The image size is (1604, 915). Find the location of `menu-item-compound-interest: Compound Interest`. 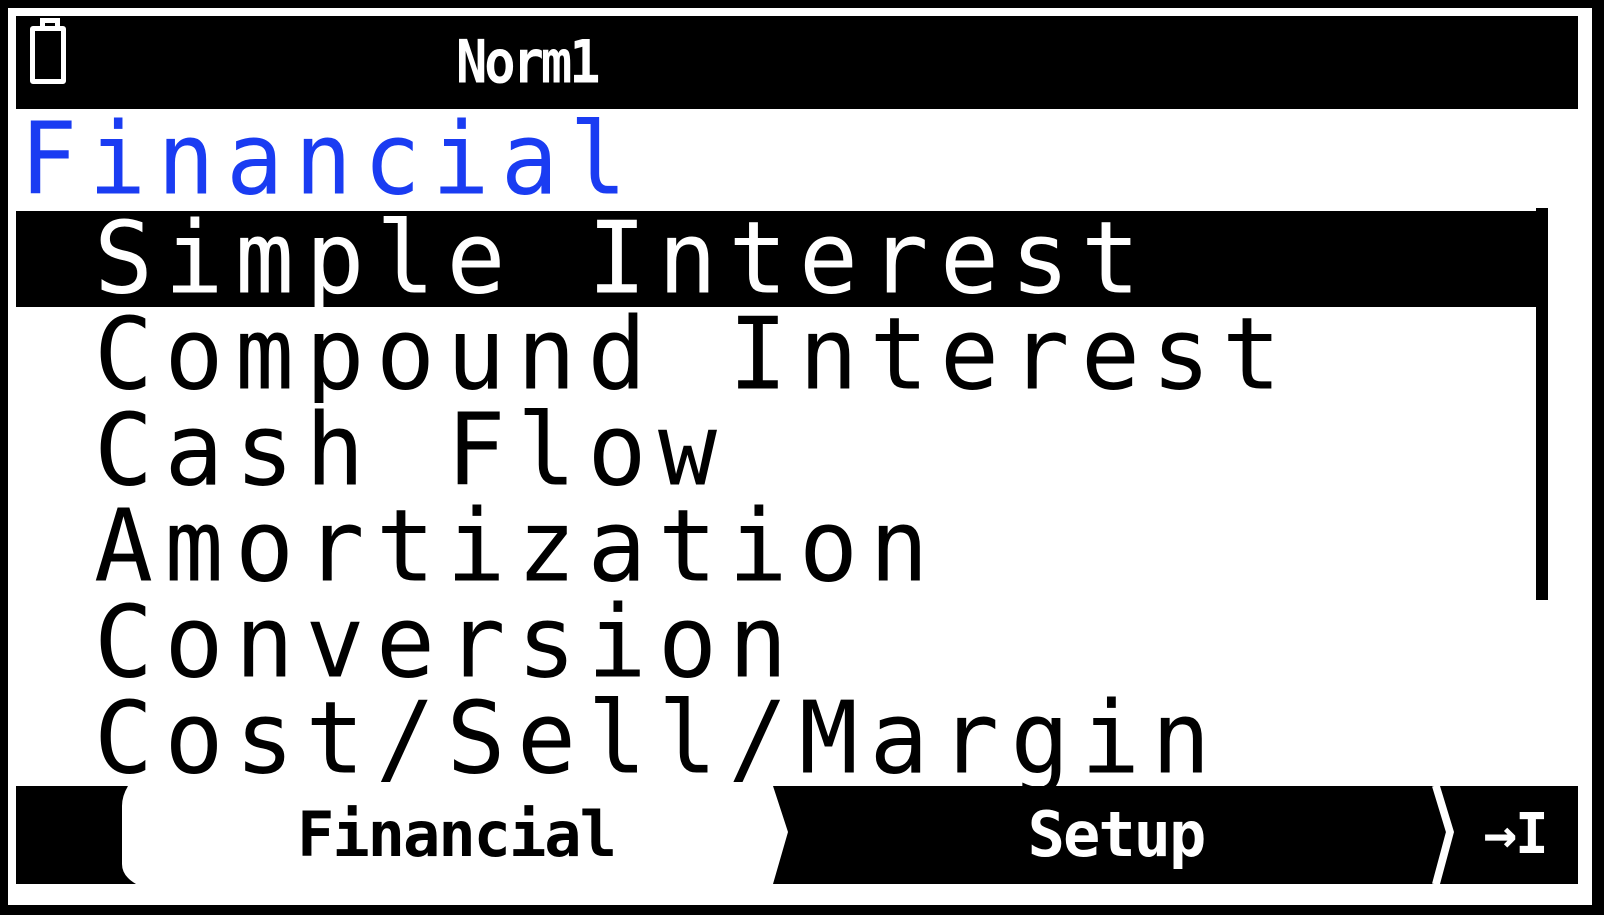

menu-item-compound-interest: Compound Interest is located at coordinates (776, 355).